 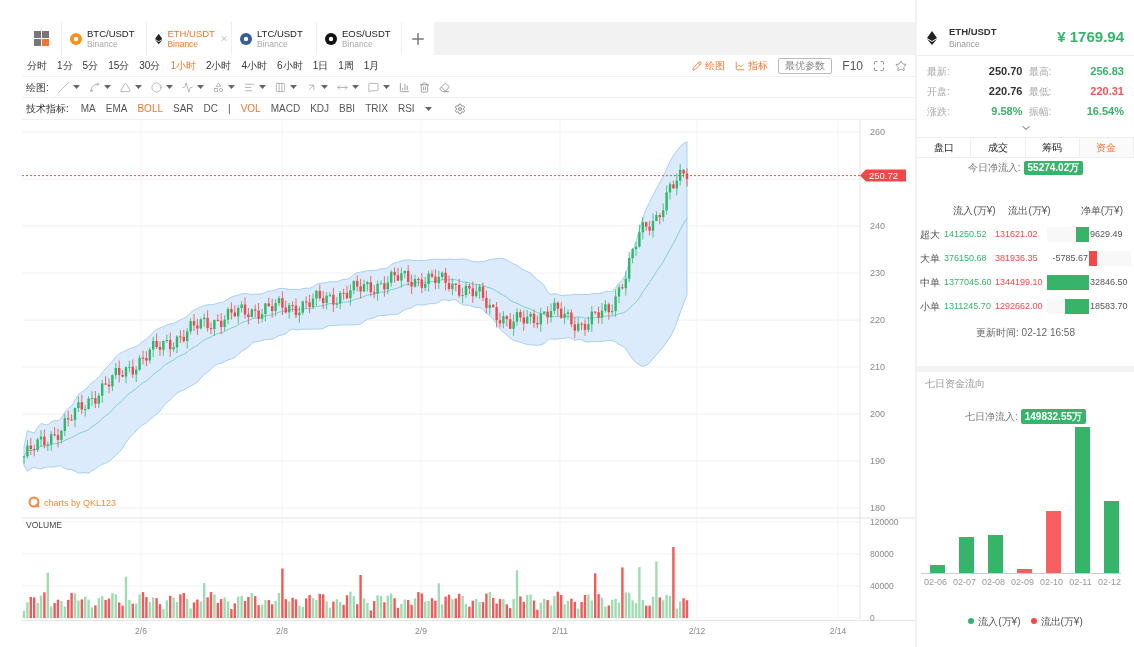 I want to click on optimal-params-button: 最优参数, so click(x=805, y=65).